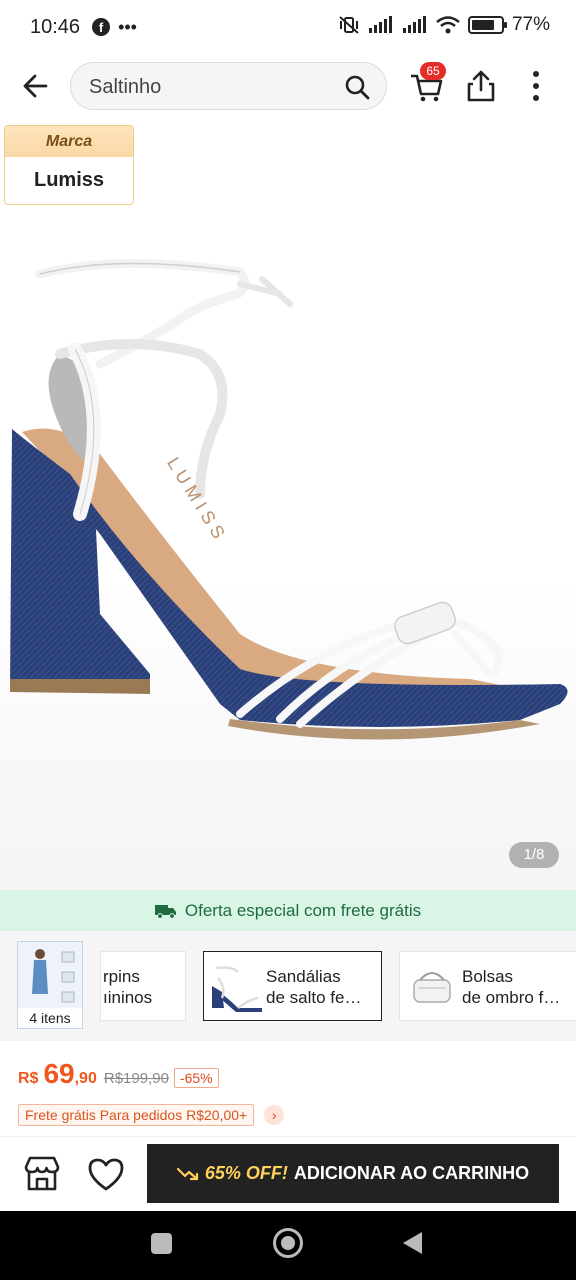 The width and height of the screenshot is (576, 1280). I want to click on system-navigation-bar, so click(288, 1245).